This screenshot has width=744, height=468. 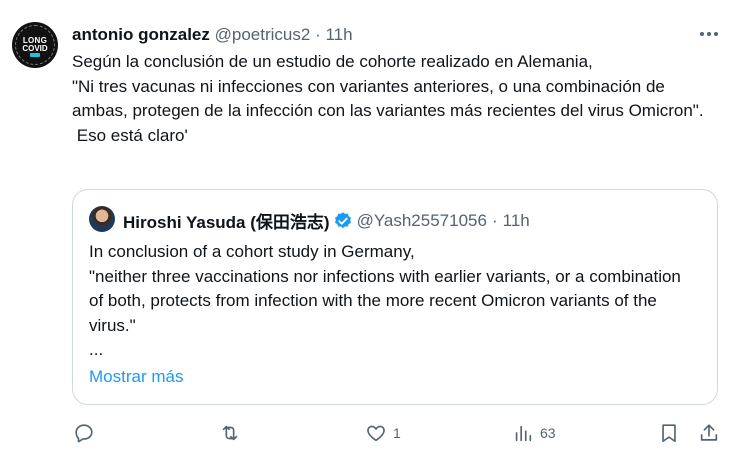 I want to click on views-chart-icon, so click(x=523, y=433).